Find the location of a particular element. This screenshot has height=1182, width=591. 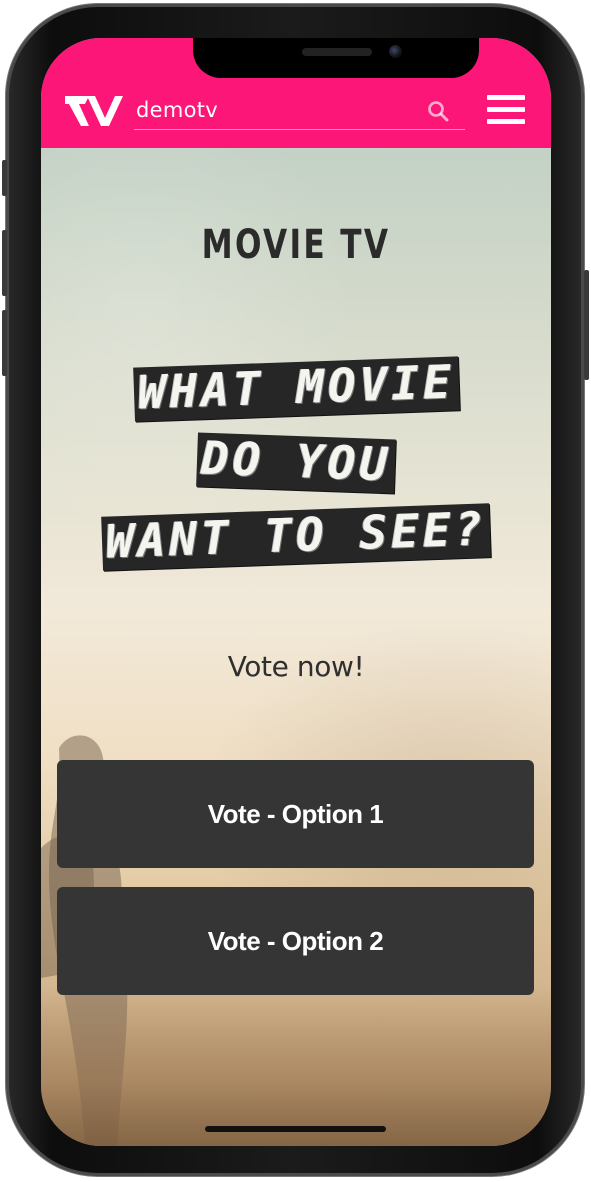

menu-bar-top is located at coordinates (506, 97).